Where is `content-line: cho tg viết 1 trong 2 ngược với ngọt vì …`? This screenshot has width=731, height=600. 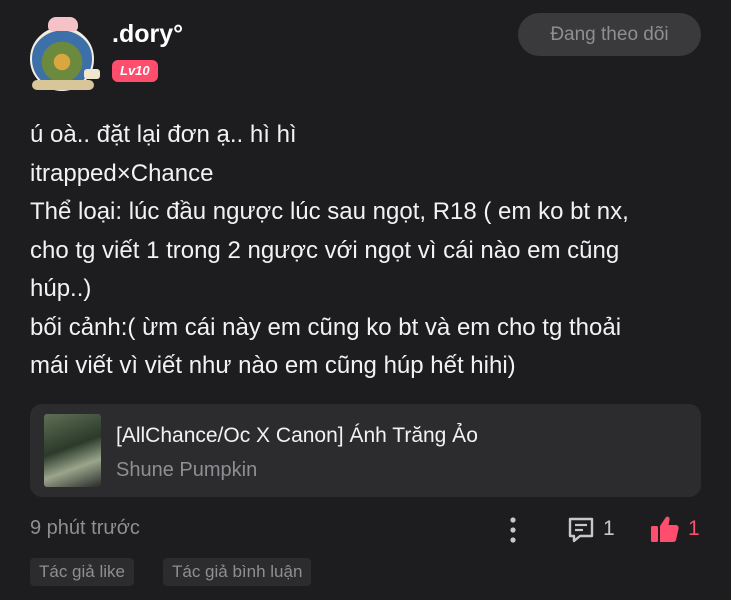 content-line: cho tg viết 1 trong 2 ngược với ngọt vì … is located at coordinates (325, 250).